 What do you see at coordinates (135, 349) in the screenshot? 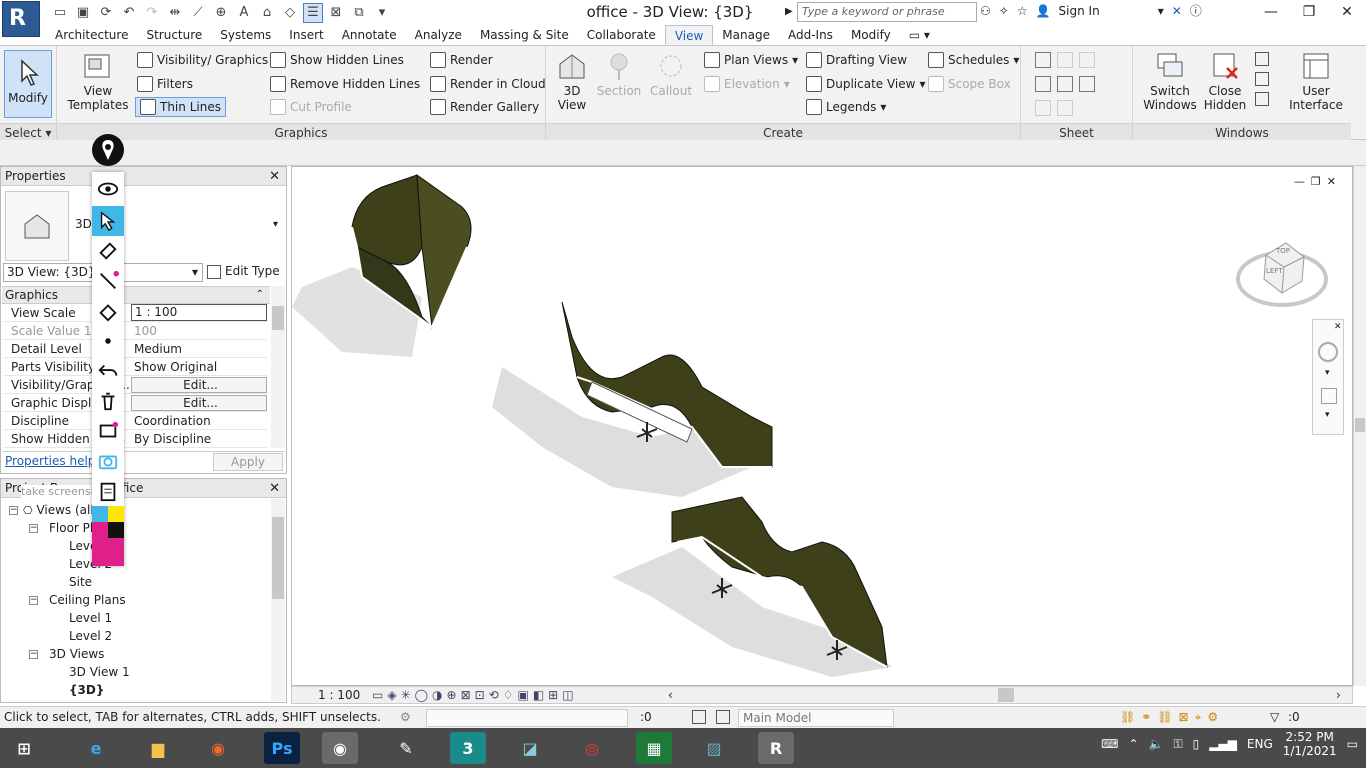
I see `prop-row: Detail Level Medium` at bounding box center [135, 349].